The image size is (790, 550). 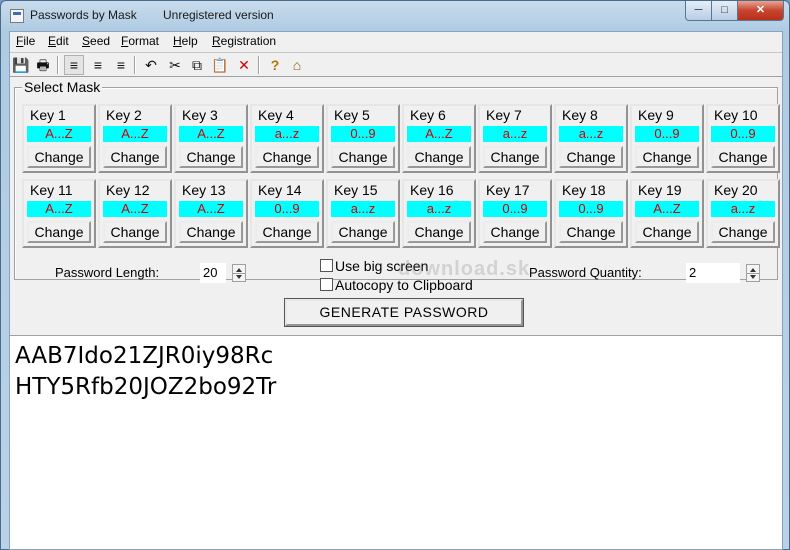 What do you see at coordinates (244, 65) in the screenshot?
I see `delete-icon: ✕` at bounding box center [244, 65].